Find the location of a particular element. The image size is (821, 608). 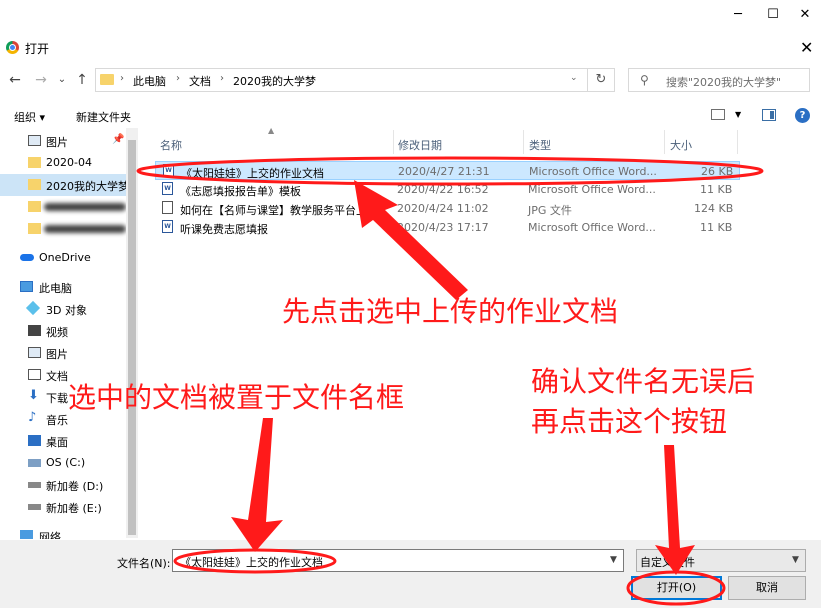

address-bar is located at coordinates (355, 80).